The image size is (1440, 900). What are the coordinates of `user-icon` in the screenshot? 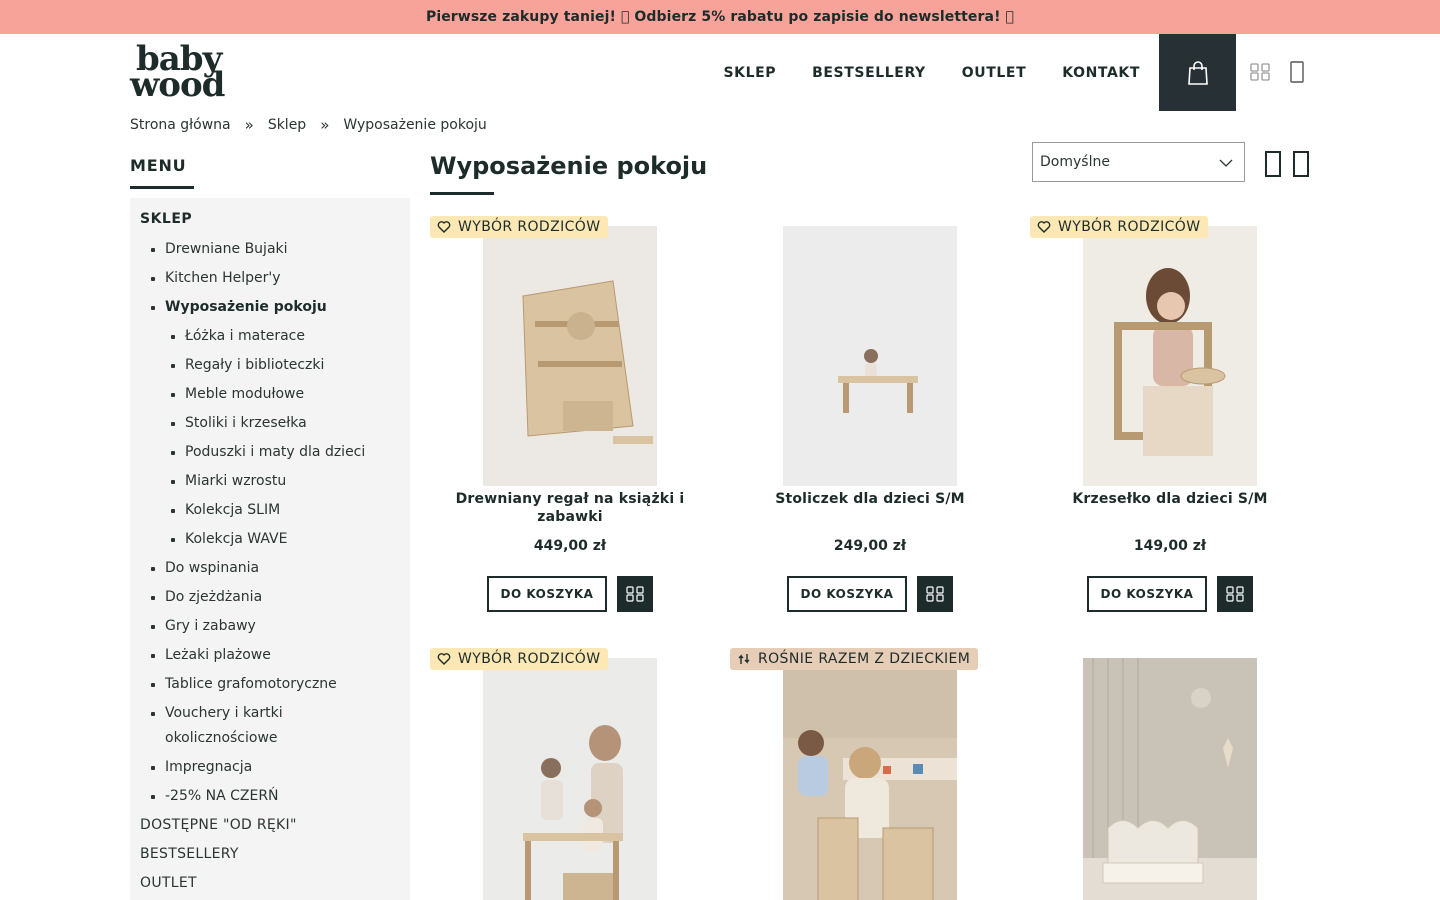 It's located at (1297, 72).